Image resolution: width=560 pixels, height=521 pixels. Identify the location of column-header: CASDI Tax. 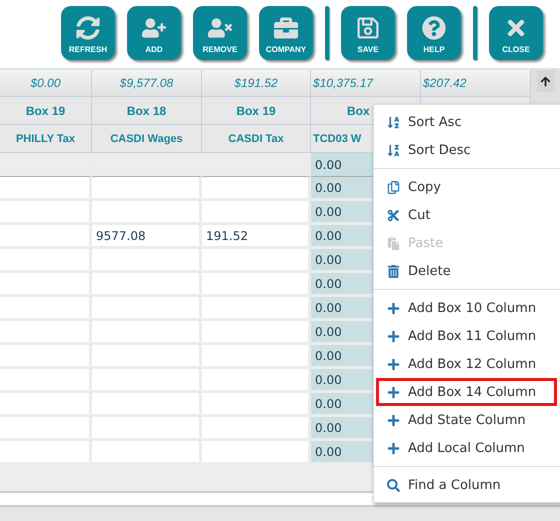
(256, 139).